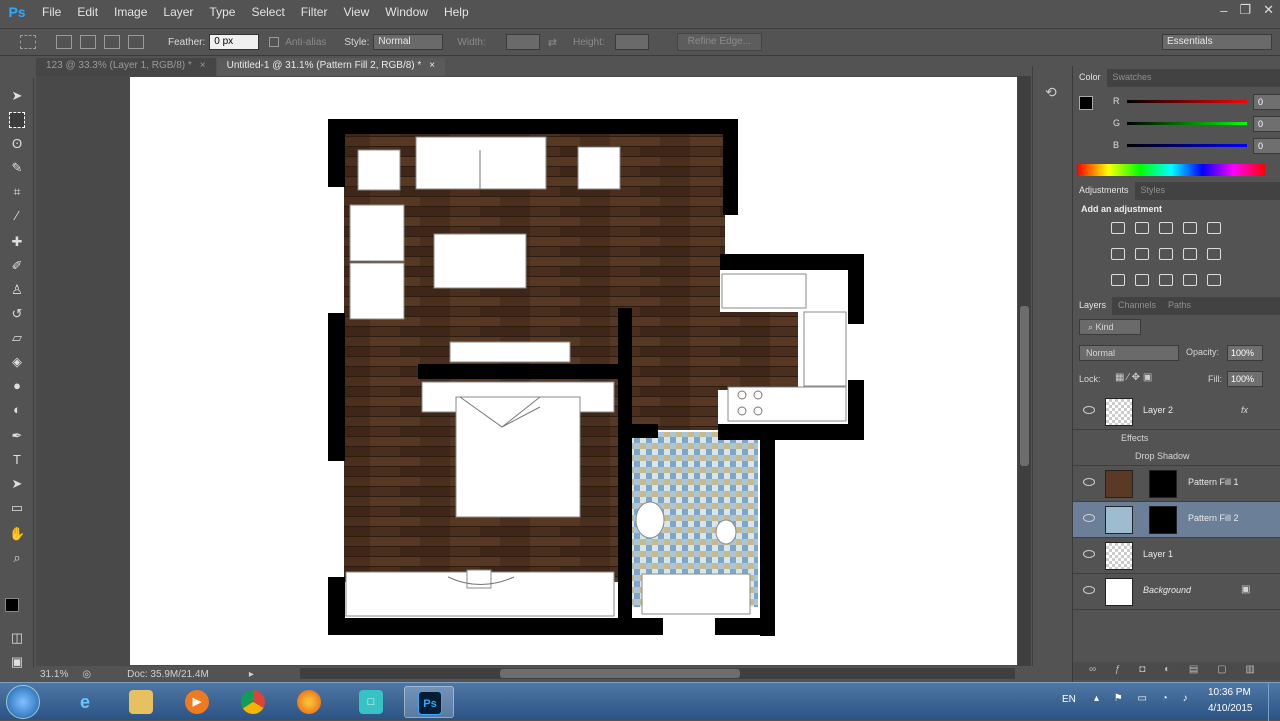 This screenshot has height=721, width=1280. What do you see at coordinates (620, 673) in the screenshot?
I see `horizontal-scroll-thumb` at bounding box center [620, 673].